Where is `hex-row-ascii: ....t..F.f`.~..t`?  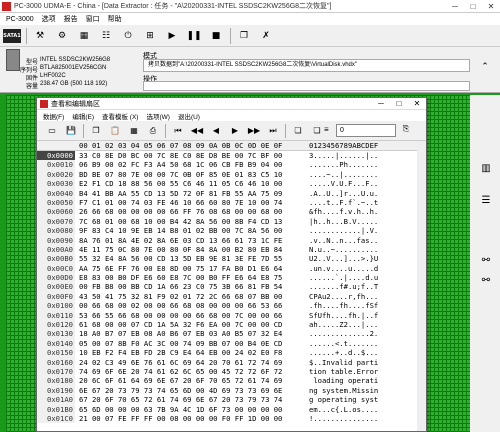 hex-row-ascii: ....t..F.f`.~..t is located at coordinates (365, 202).